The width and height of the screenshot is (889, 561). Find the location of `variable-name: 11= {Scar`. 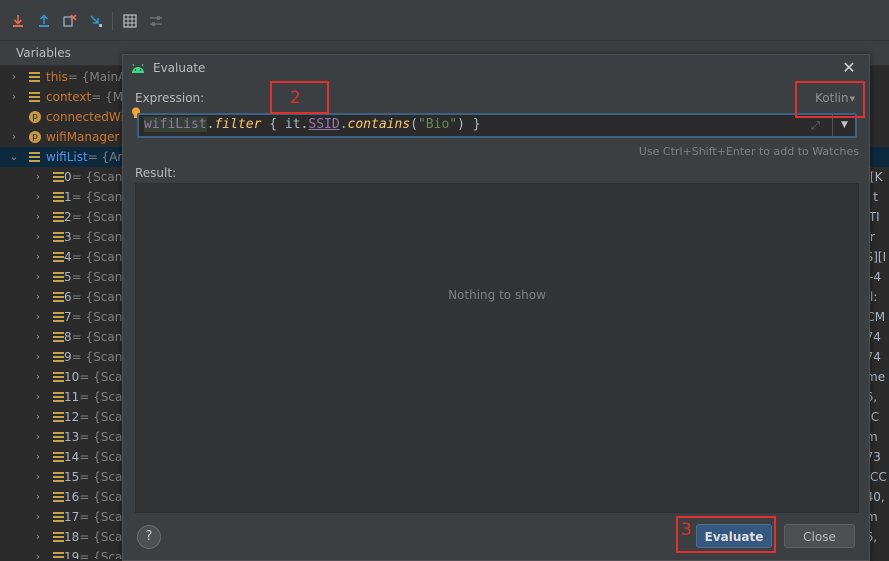

variable-name: 11= {Scar is located at coordinates (95, 397).